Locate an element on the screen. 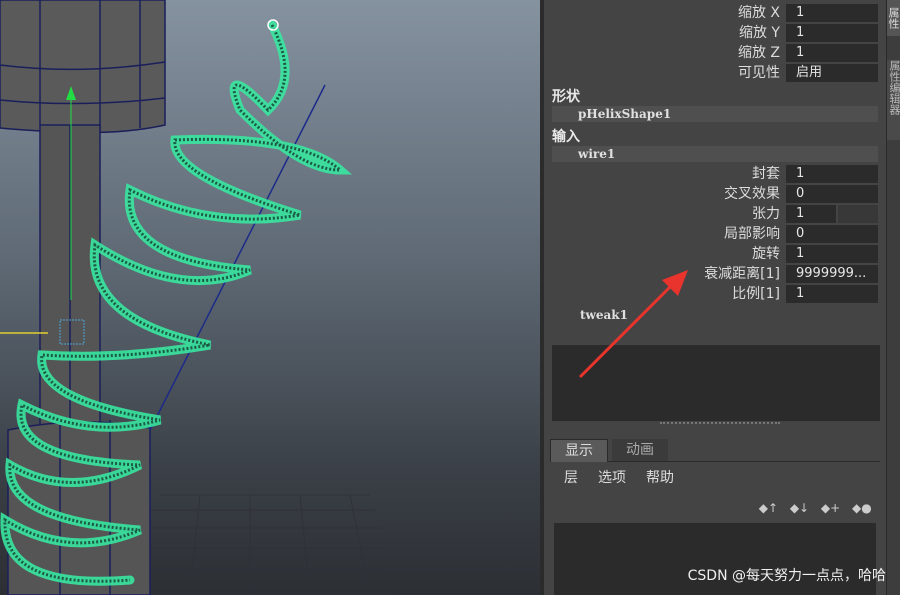 This screenshot has width=900, height=595. layer-tool-icons: ◆↑ ◆↓ ◆+ ◆● is located at coordinates (811, 506).